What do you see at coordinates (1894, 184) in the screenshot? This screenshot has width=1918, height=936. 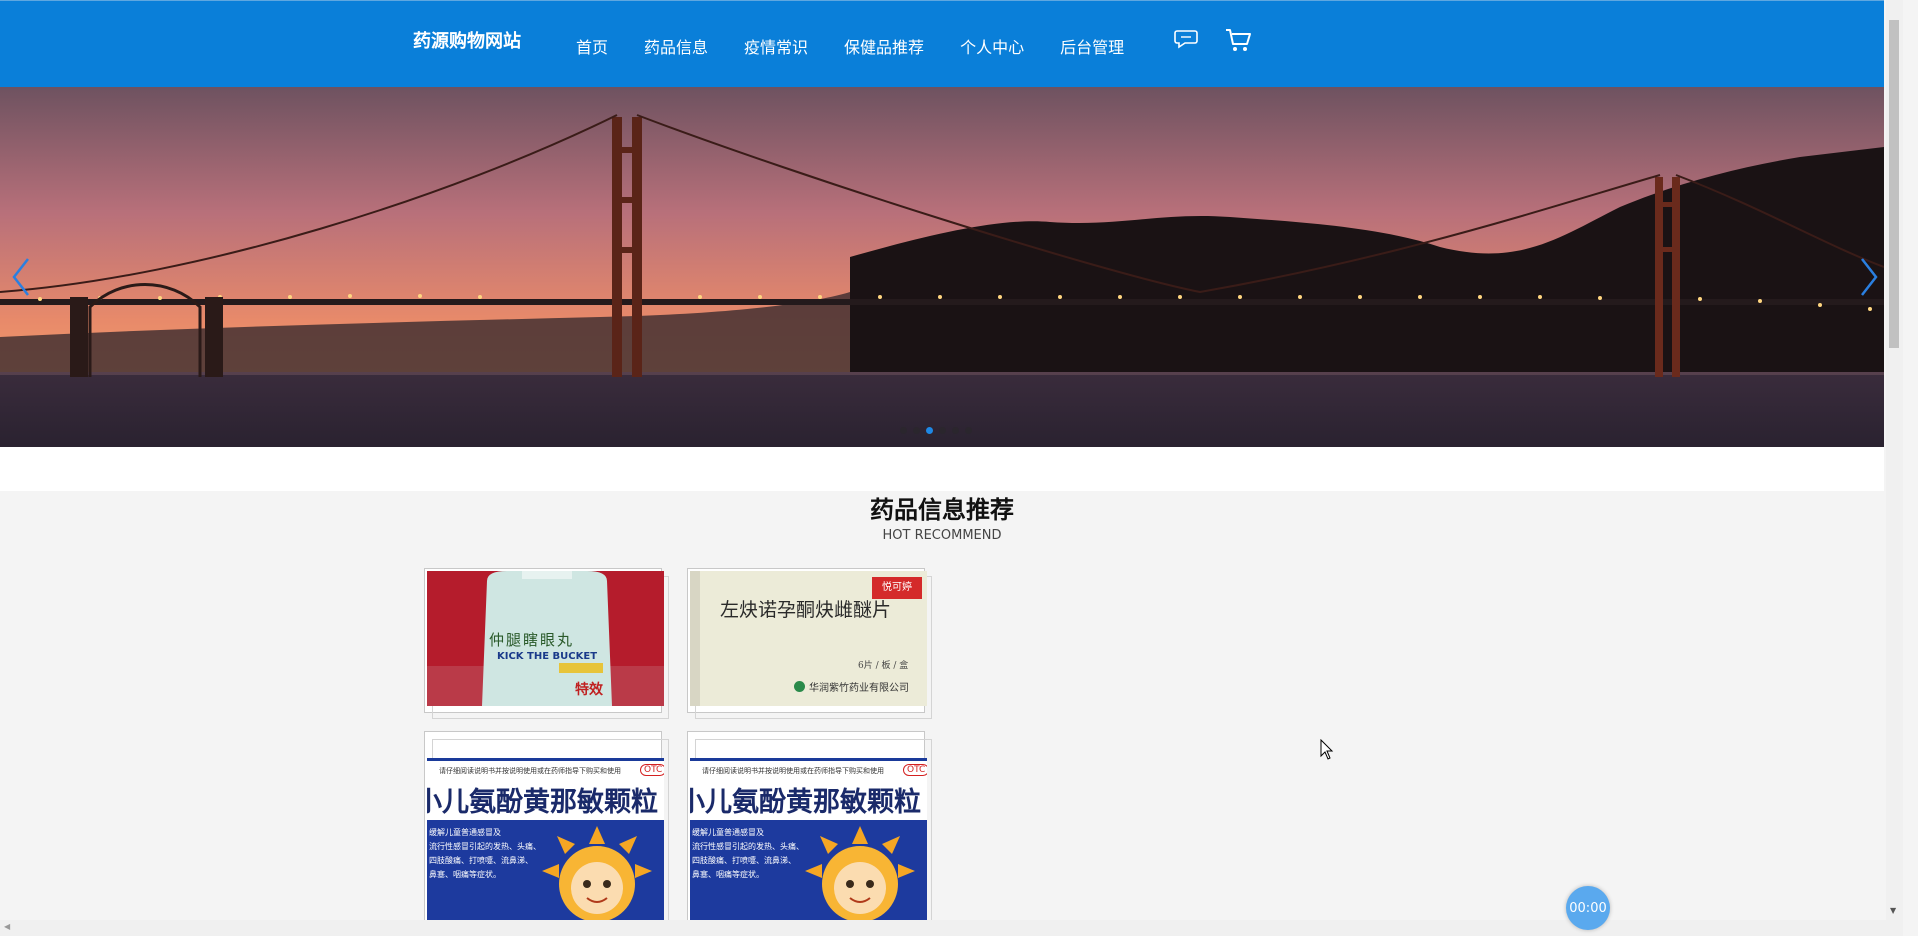 I see `vertical-scroll-thumb` at bounding box center [1894, 184].